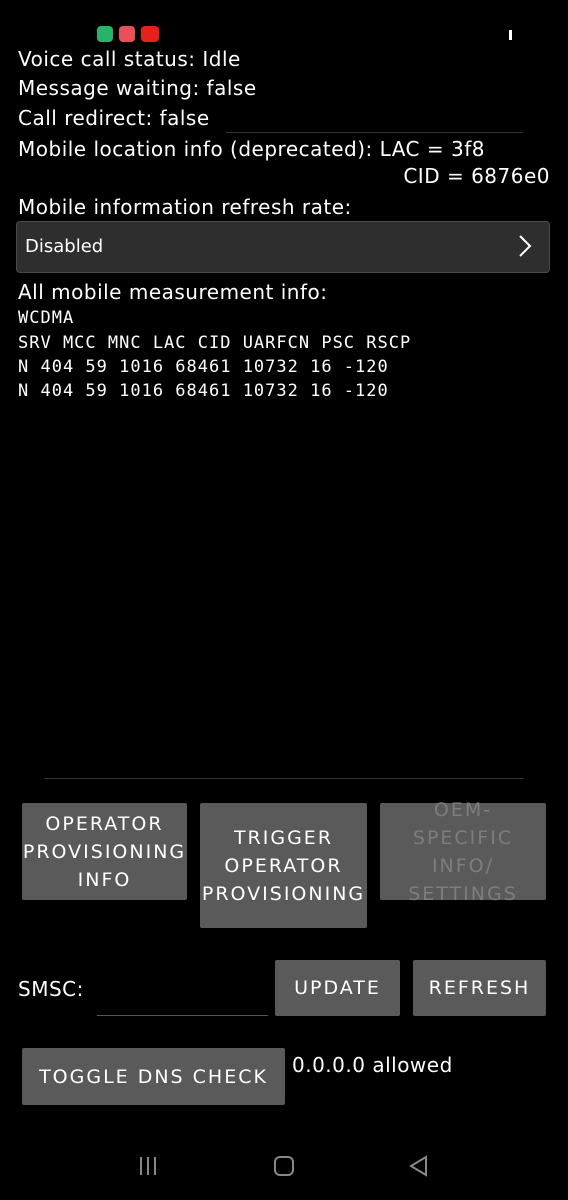 This screenshot has height=1200, width=568. I want to click on refresh-rate-spinner: Disabled, so click(283, 247).